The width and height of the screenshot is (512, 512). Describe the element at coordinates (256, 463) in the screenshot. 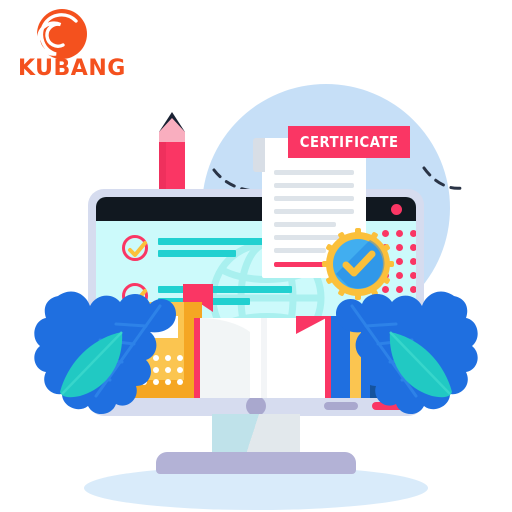

I see `monitor-base` at that location.